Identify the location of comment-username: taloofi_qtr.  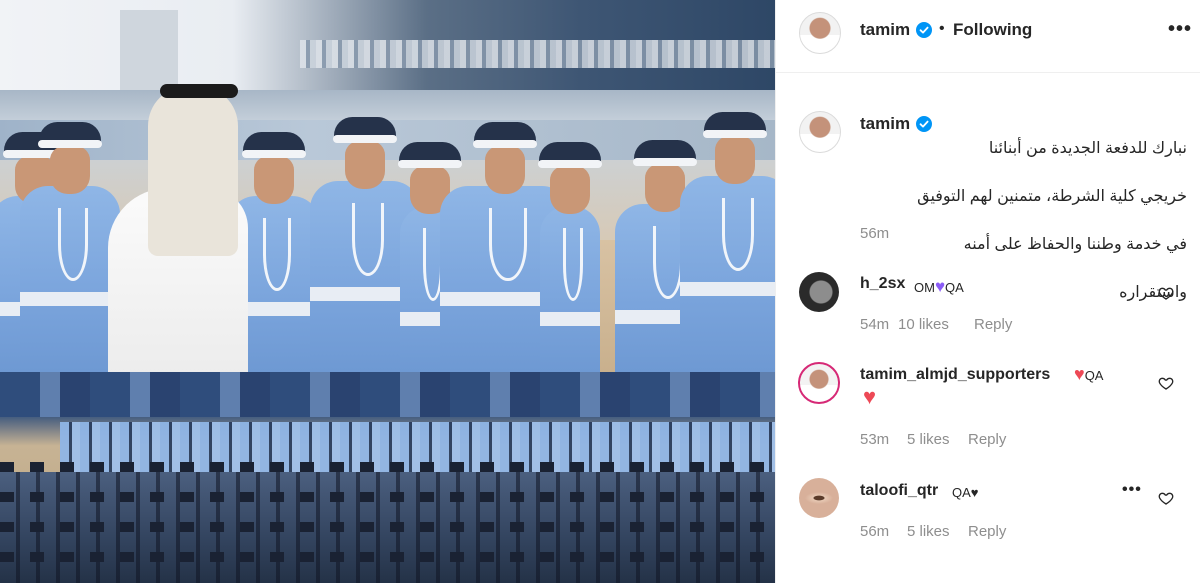
(899, 491).